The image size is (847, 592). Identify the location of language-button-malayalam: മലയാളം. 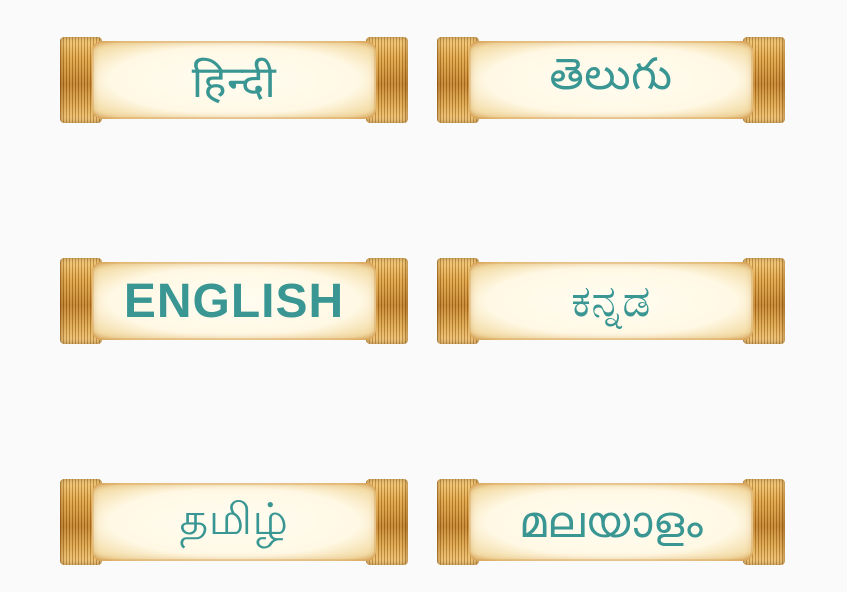
(611, 522).